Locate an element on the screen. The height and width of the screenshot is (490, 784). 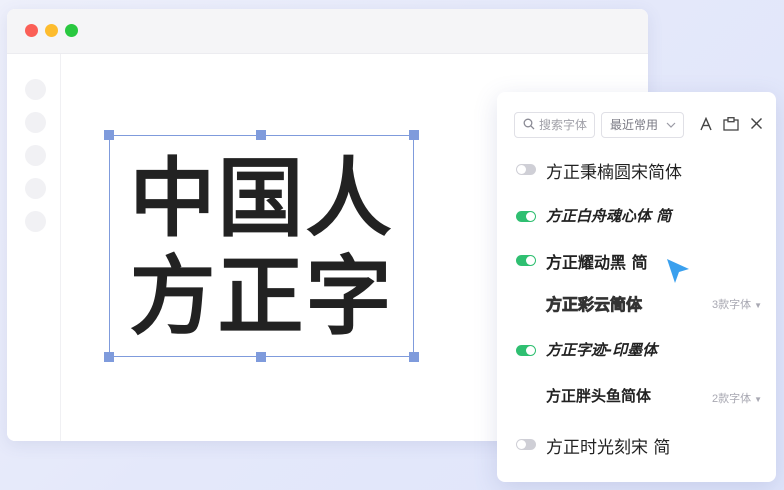
font-list-item: 方正时光刻宋 简 is located at coordinates (636, 446).